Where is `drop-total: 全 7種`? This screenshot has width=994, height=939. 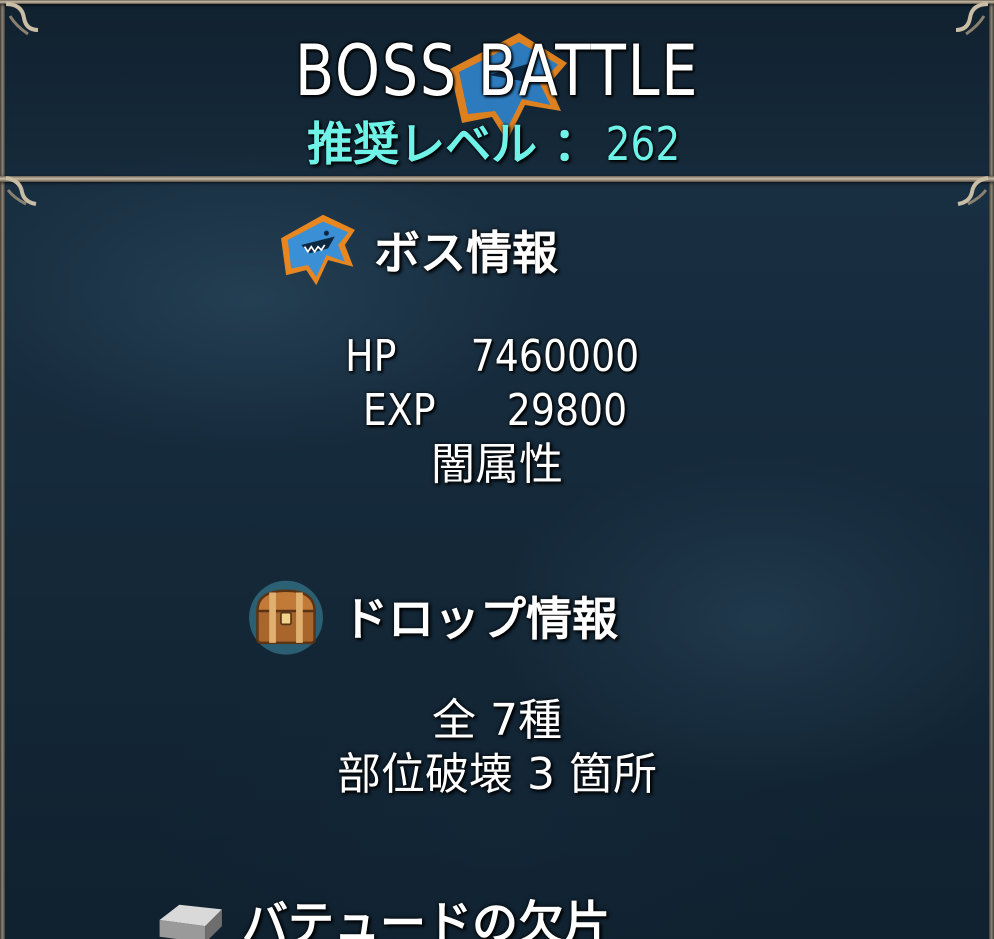
drop-total: 全 7種 is located at coordinates (497, 720).